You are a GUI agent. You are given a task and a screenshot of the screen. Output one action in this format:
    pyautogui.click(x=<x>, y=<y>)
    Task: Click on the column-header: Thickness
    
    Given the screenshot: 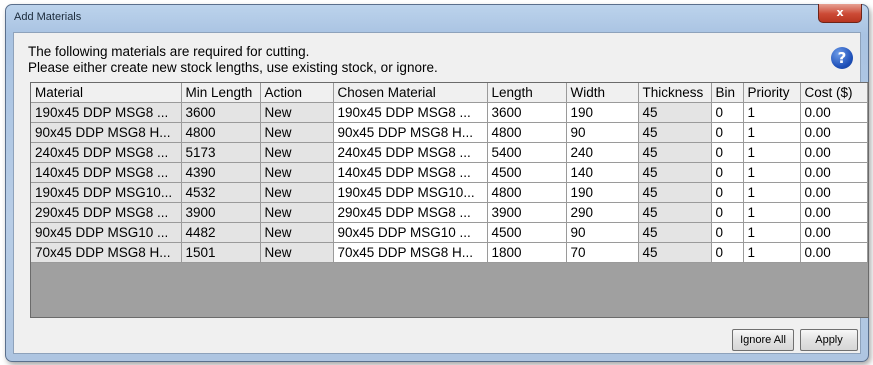 What is the action you would take?
    pyautogui.click(x=675, y=93)
    